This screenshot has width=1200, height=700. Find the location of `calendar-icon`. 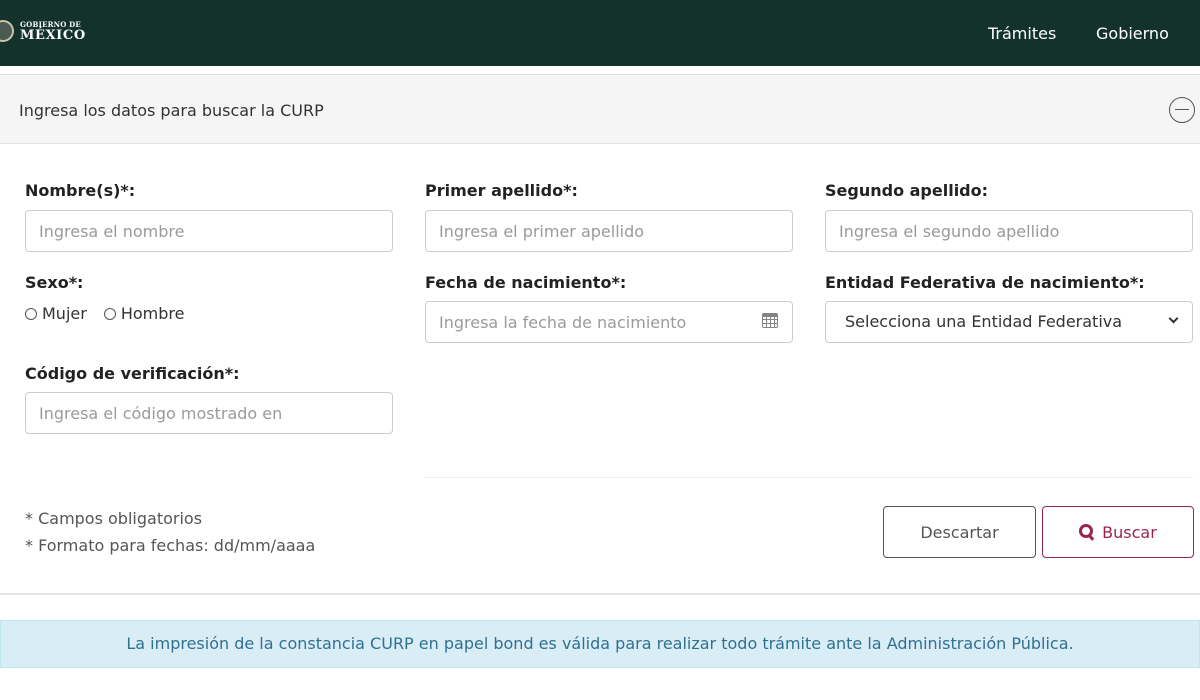

calendar-icon is located at coordinates (770, 320).